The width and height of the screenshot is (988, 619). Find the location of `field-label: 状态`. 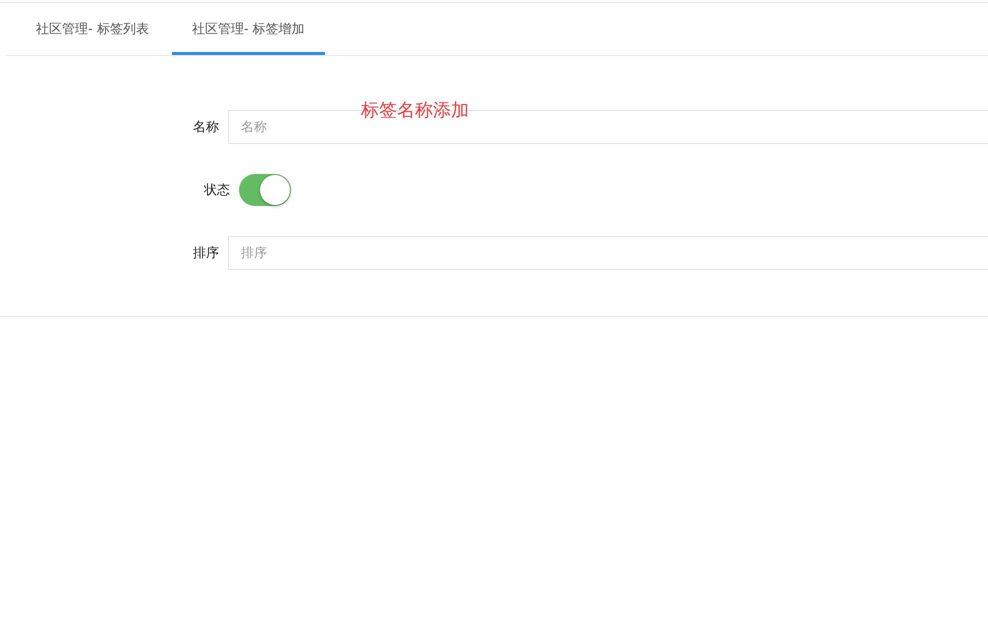

field-label: 状态 is located at coordinates (216, 190).